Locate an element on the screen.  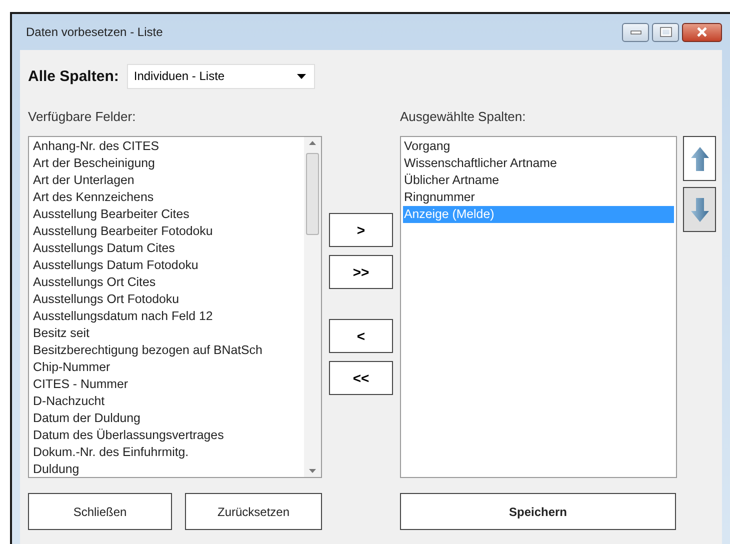
list-item: Dokum.-Nr. des Einfuhrmitg. is located at coordinates (168, 452).